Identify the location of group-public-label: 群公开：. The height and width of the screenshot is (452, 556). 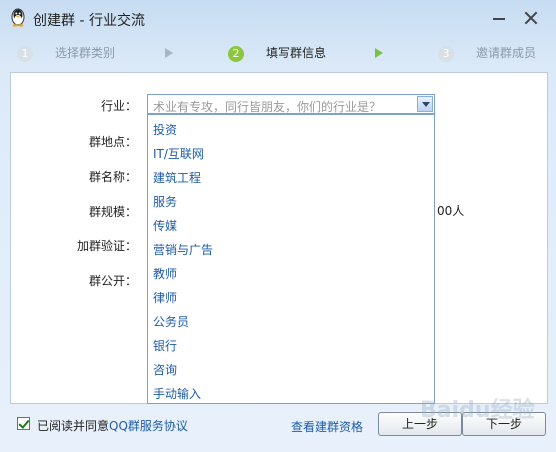
(112, 281).